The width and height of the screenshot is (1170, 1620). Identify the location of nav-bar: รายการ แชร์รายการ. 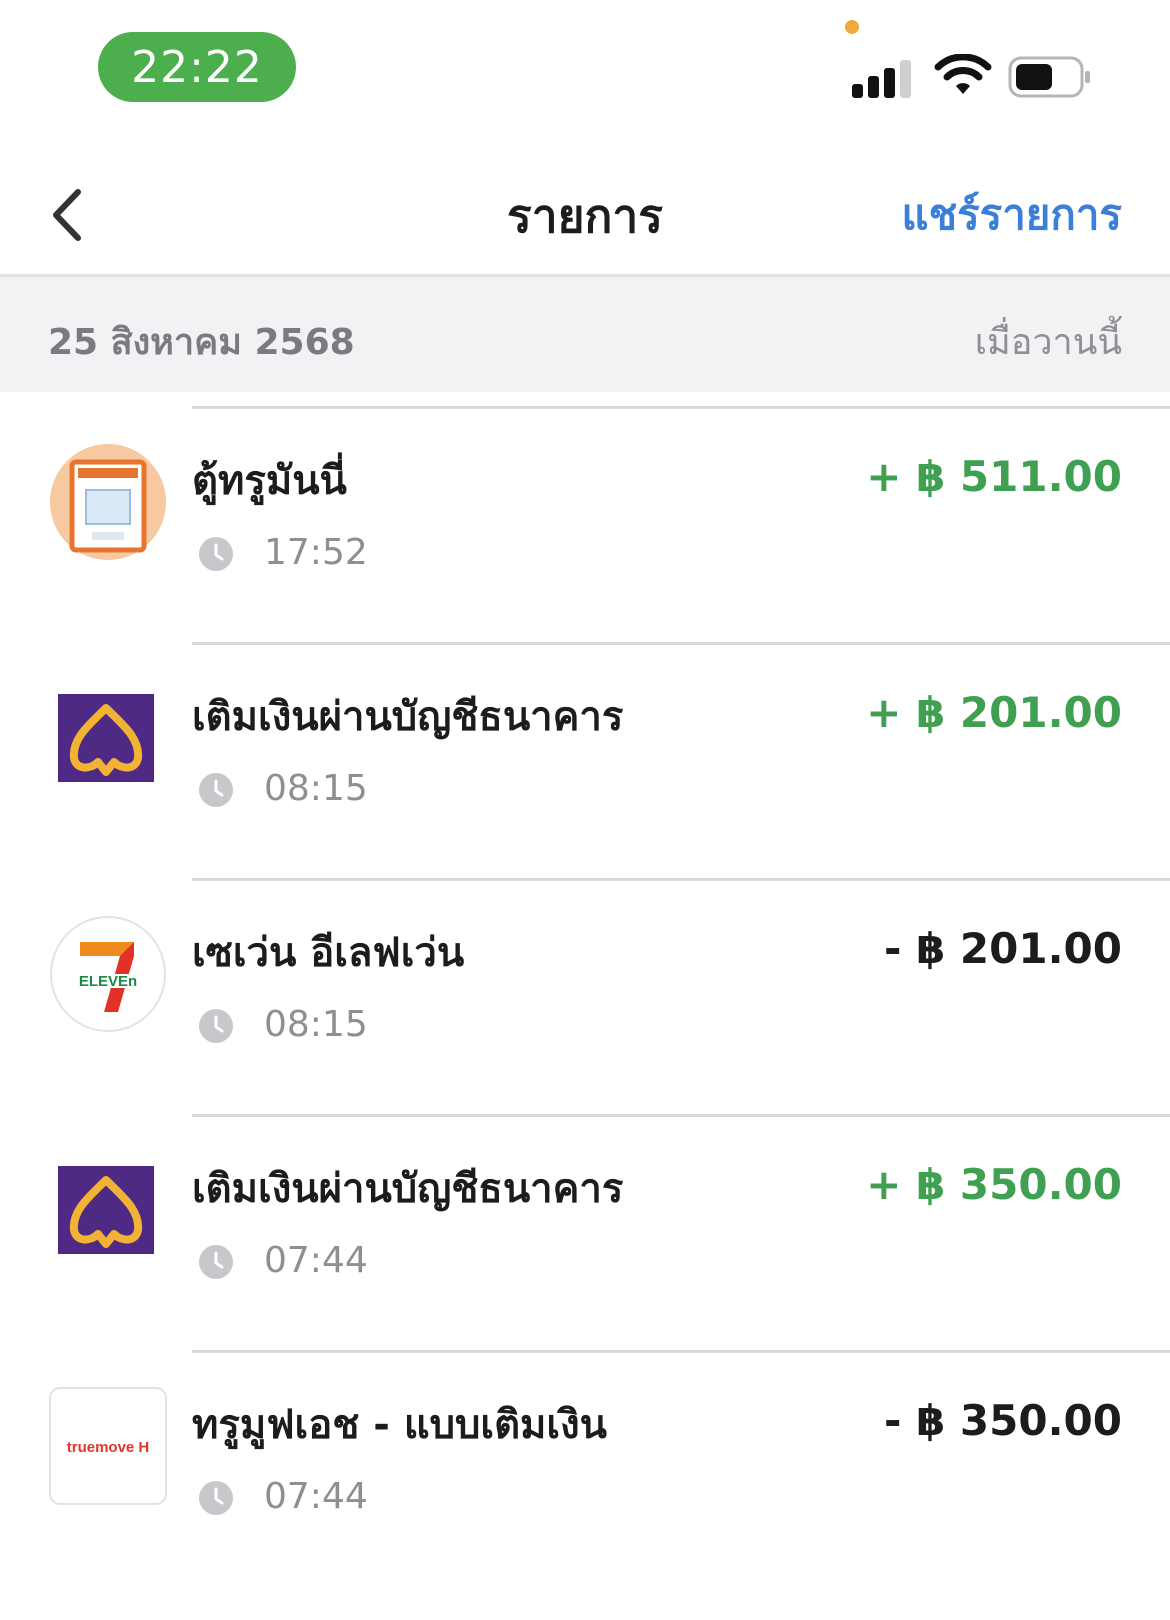
(585, 213).